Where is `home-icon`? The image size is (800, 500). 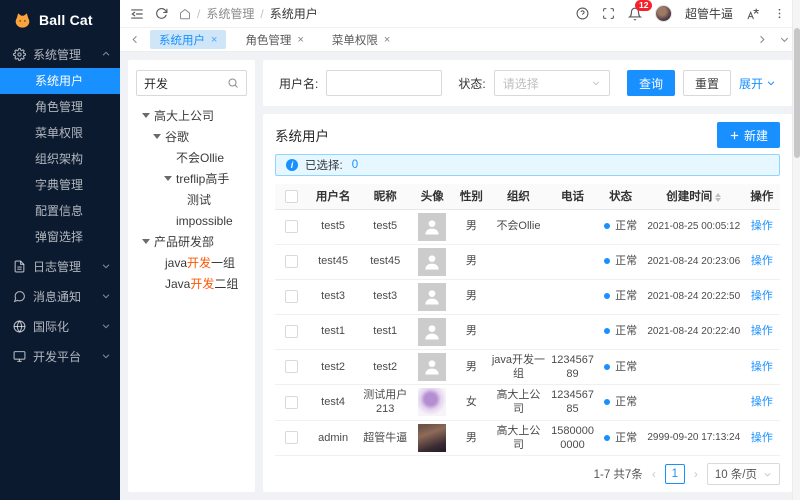
home-icon is located at coordinates (185, 14).